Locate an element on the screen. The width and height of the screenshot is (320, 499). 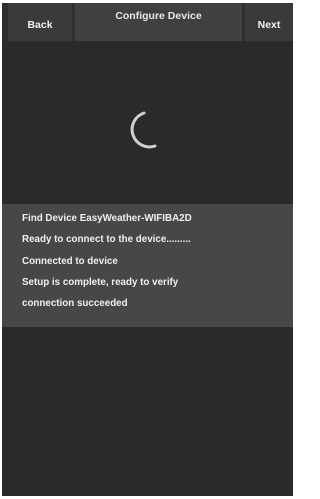
page-title: Configure Device is located at coordinates (158, 22).